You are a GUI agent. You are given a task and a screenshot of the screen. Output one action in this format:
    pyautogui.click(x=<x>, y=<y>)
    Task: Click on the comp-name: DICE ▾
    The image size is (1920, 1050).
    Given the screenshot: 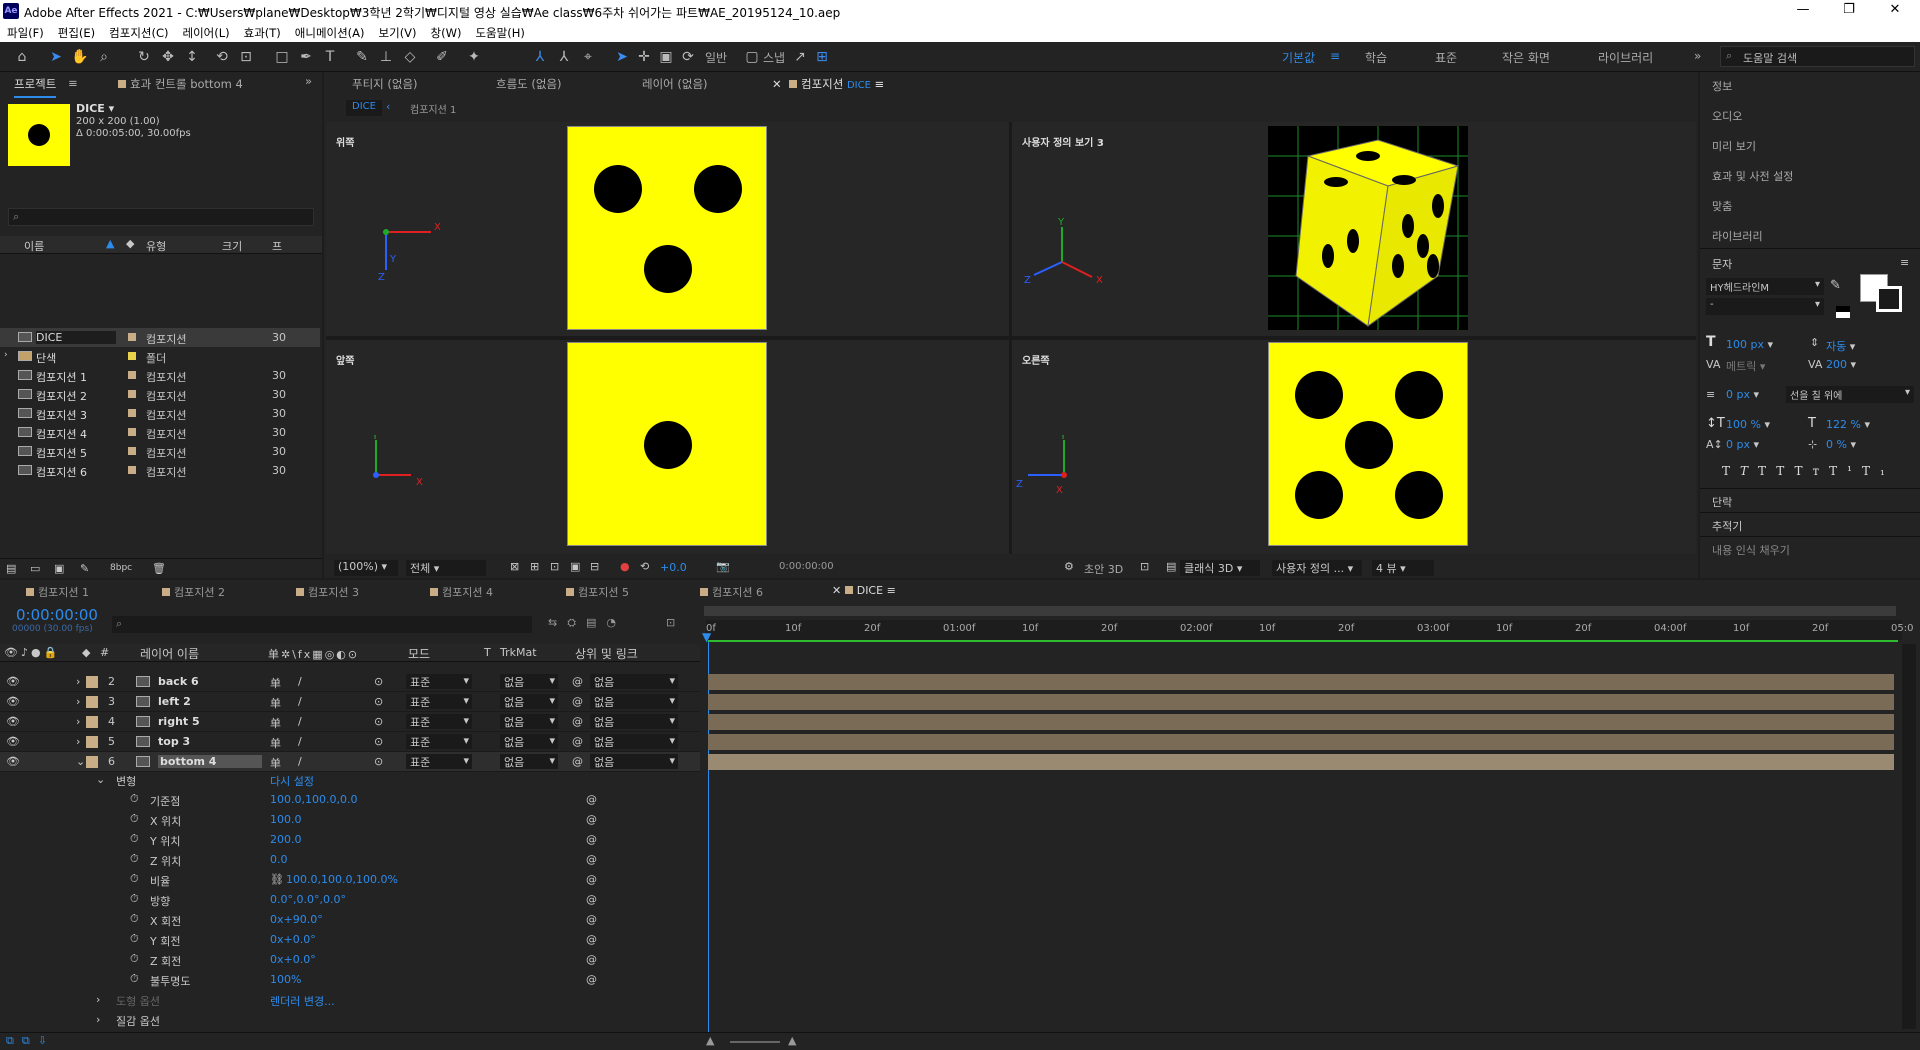 What is the action you would take?
    pyautogui.click(x=95, y=108)
    